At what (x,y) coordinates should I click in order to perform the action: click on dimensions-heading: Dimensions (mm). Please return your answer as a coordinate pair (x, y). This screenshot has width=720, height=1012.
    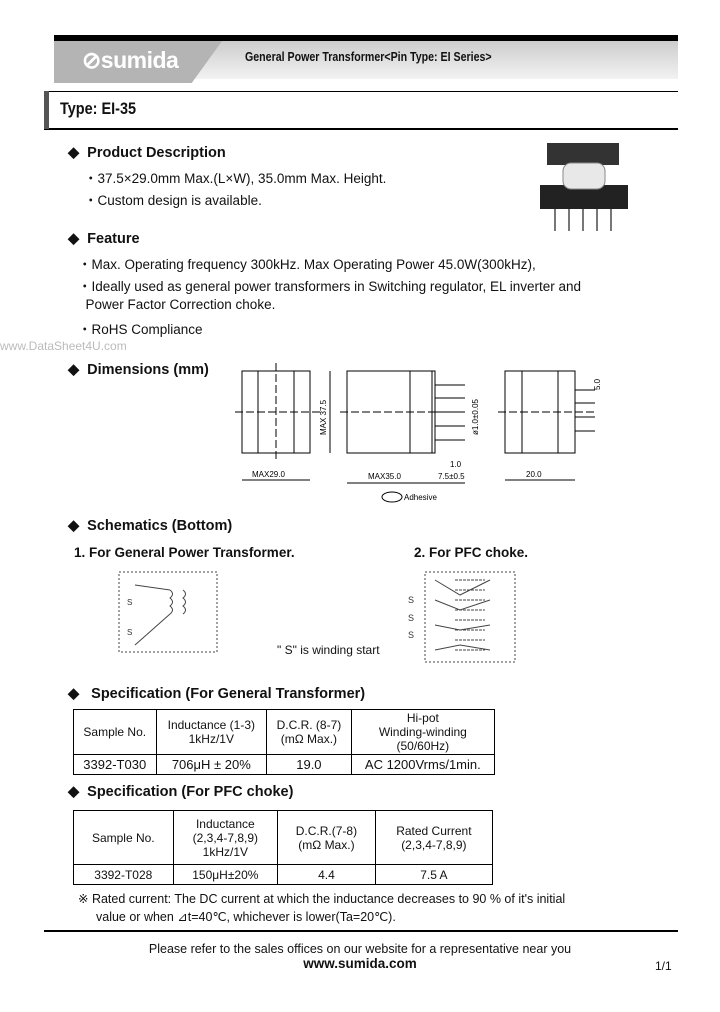
    Looking at the image, I should click on (138, 370).